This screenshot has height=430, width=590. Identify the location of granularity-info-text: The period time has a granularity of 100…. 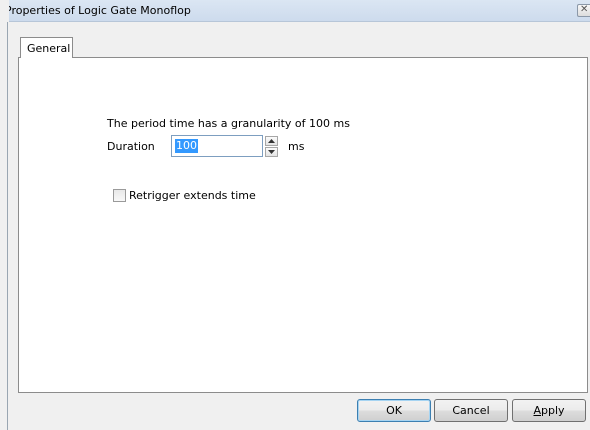
(228, 123).